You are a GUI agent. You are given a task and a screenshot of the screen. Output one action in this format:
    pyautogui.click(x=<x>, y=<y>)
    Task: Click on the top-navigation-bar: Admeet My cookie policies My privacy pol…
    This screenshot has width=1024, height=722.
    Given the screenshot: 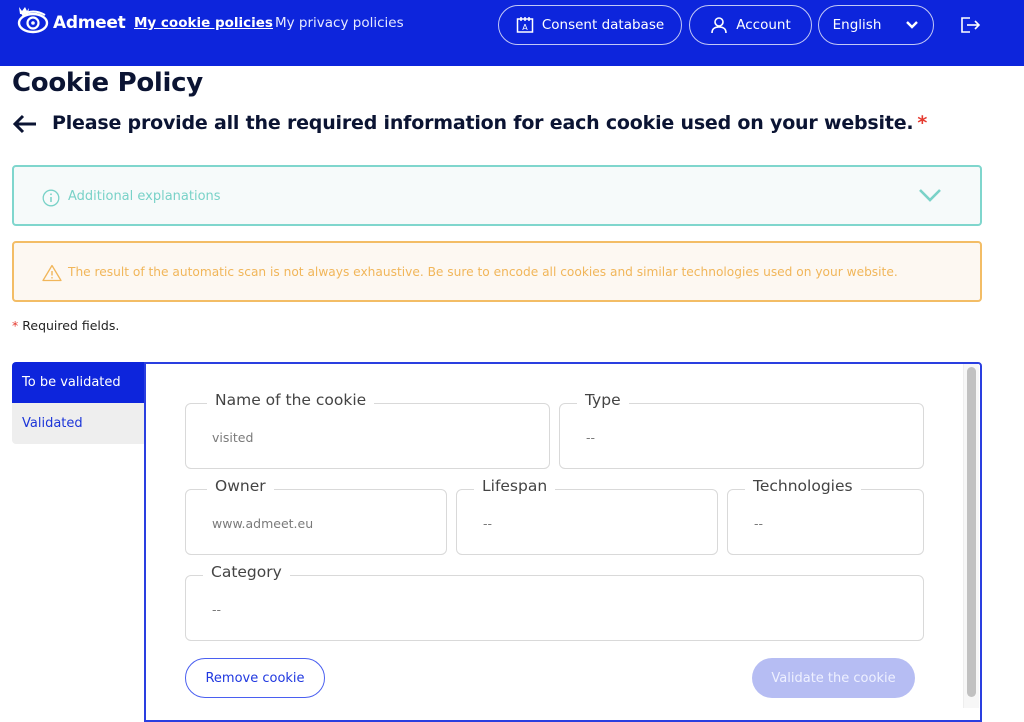 What is the action you would take?
    pyautogui.click(x=512, y=33)
    